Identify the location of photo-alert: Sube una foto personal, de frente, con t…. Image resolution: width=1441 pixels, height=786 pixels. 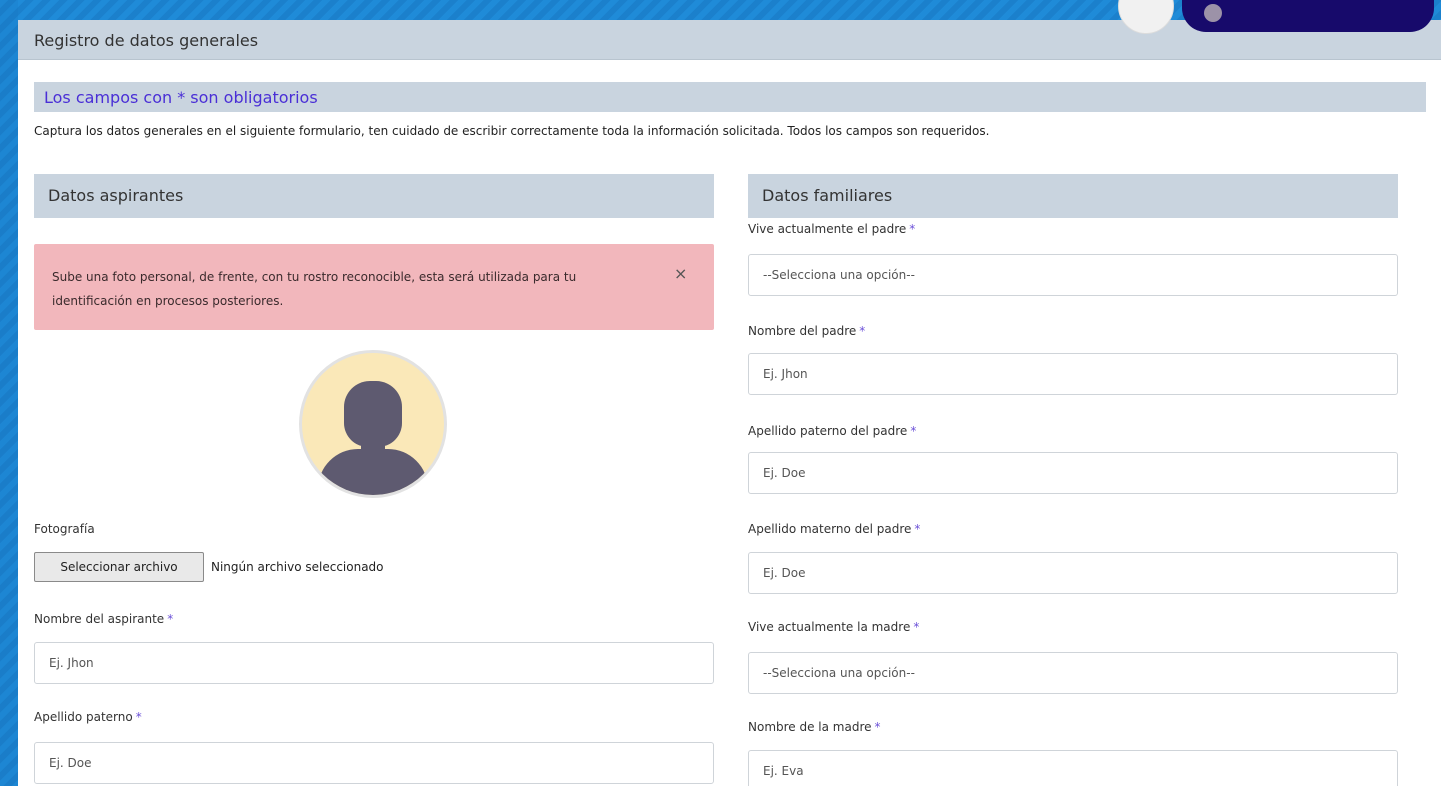
(374, 287).